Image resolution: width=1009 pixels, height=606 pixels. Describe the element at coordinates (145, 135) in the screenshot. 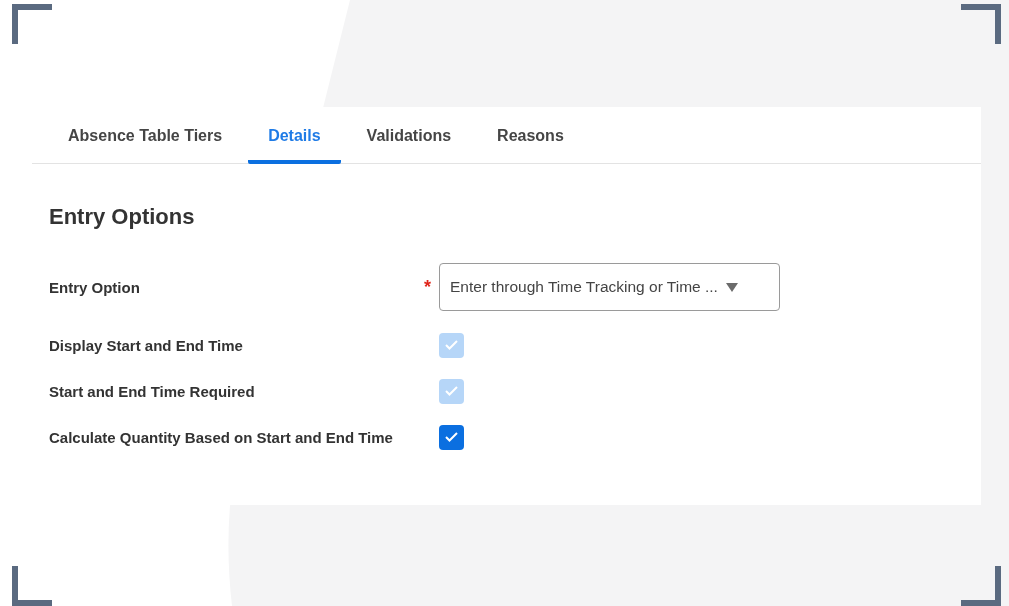

I see `tab: Absence Table Tiers` at that location.